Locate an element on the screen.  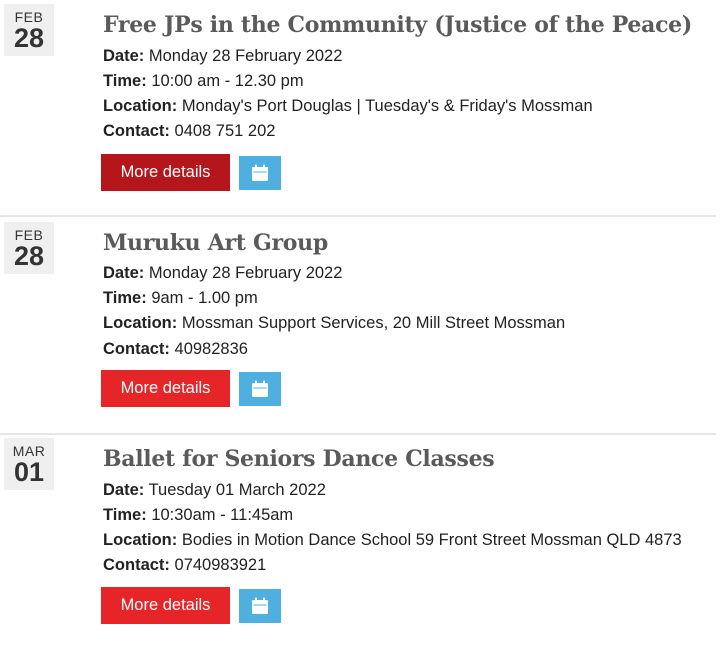
time-value: 10:30am - 11:45am is located at coordinates (222, 515).